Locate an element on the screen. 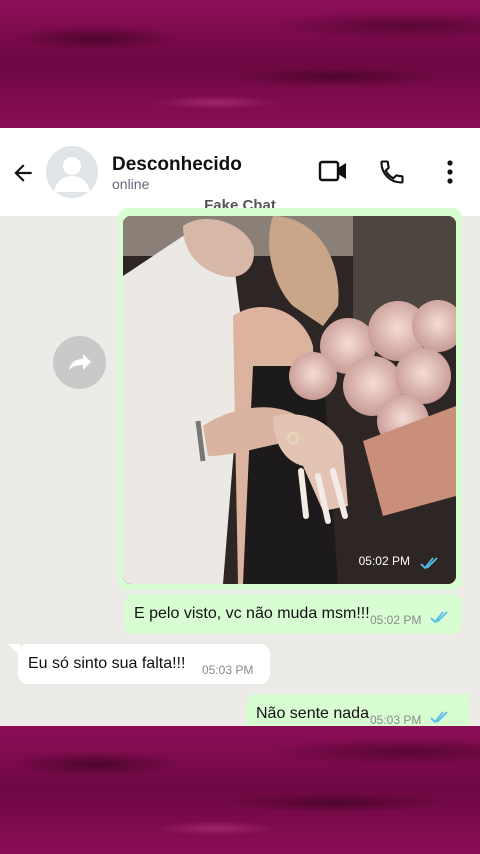 The width and height of the screenshot is (480, 854). avatar is located at coordinates (72, 172).